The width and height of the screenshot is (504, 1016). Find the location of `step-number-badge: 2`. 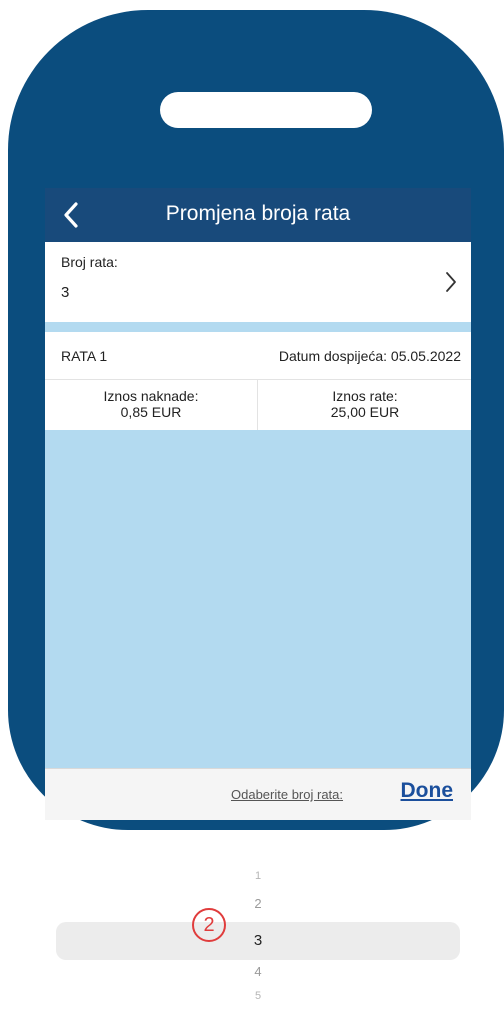

step-number-badge: 2 is located at coordinates (209, 925).